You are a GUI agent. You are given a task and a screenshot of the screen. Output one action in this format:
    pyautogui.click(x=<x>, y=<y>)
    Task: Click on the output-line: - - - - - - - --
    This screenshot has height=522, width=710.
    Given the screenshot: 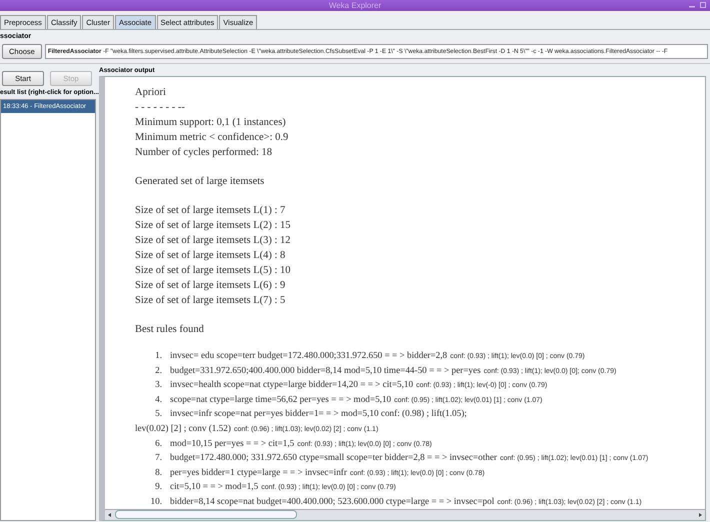 What is the action you would take?
    pyautogui.click(x=160, y=108)
    